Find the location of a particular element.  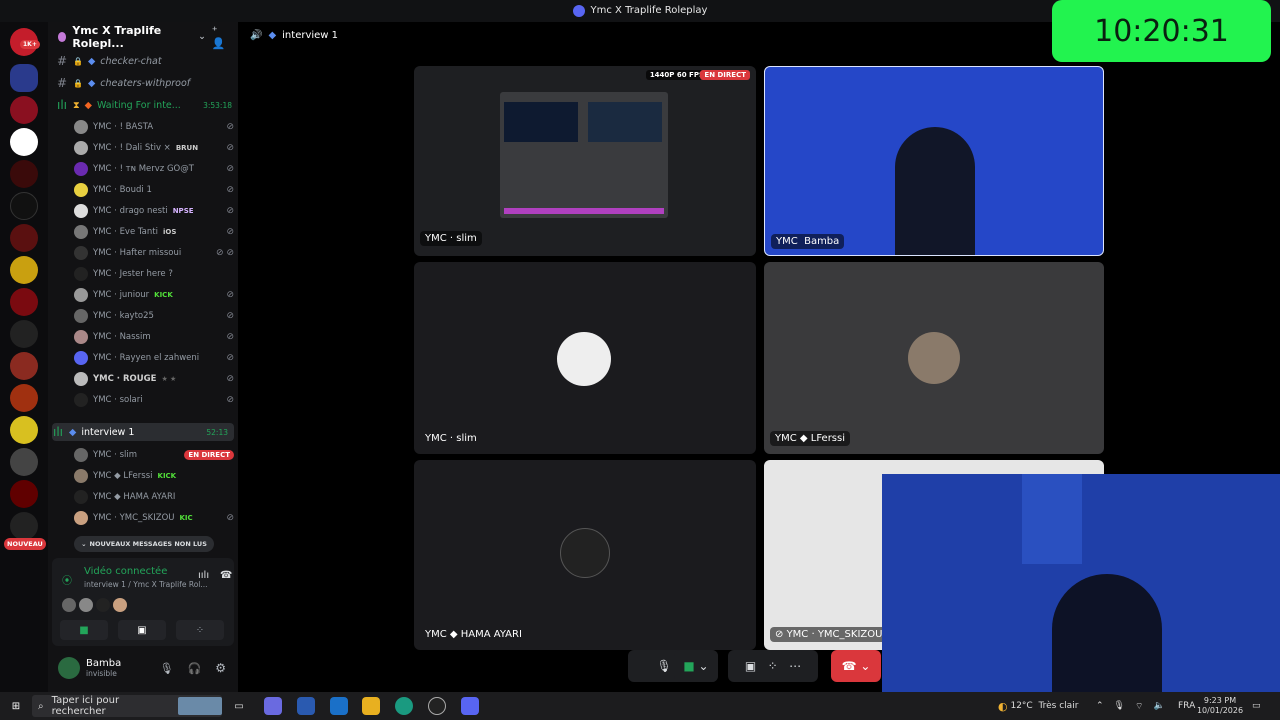

edge-icon is located at coordinates (404, 706).